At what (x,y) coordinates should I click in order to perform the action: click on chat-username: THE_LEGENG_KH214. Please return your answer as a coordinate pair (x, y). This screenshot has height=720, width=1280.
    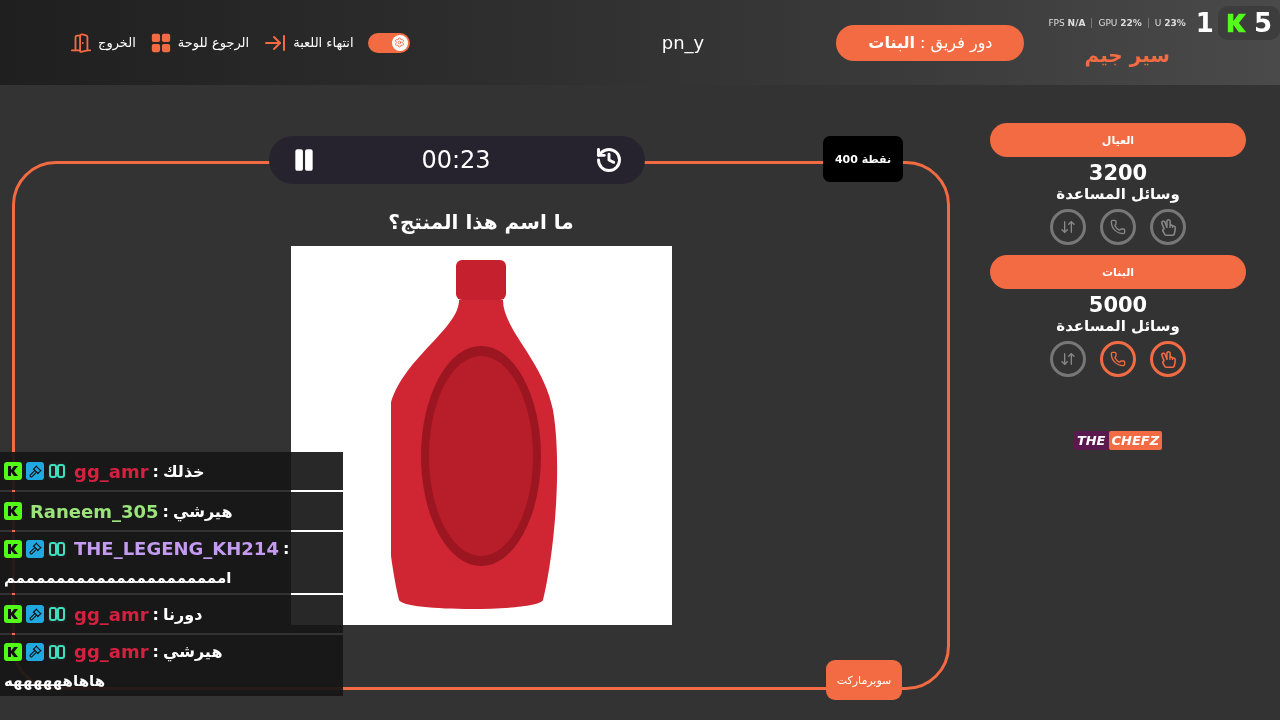
    Looking at the image, I should click on (176, 548).